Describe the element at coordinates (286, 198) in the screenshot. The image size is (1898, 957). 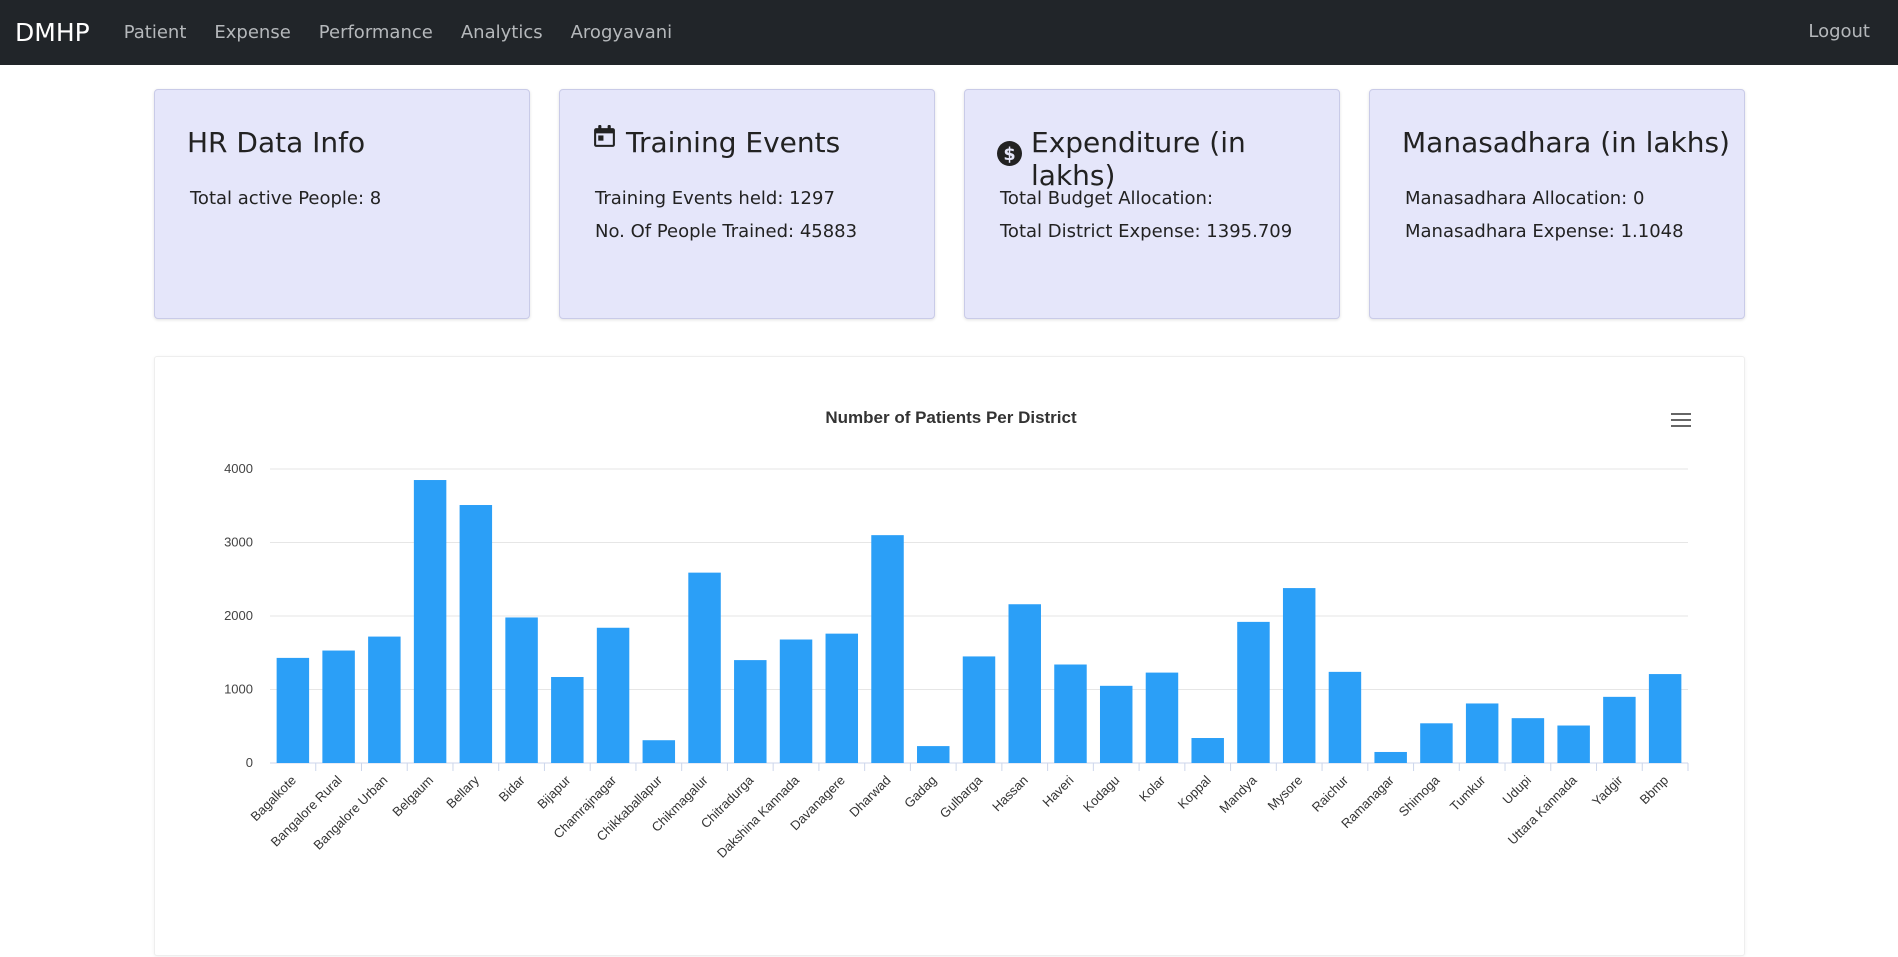
I see `card-line: Total active People: 8` at that location.